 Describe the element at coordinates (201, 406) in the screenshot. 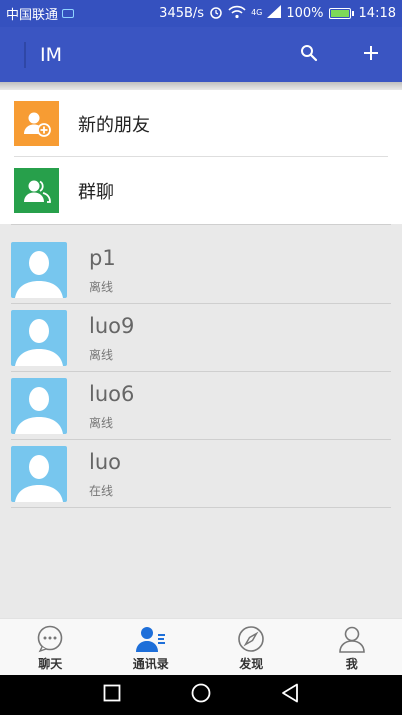

I see `contact-row: luo6 离线` at that location.